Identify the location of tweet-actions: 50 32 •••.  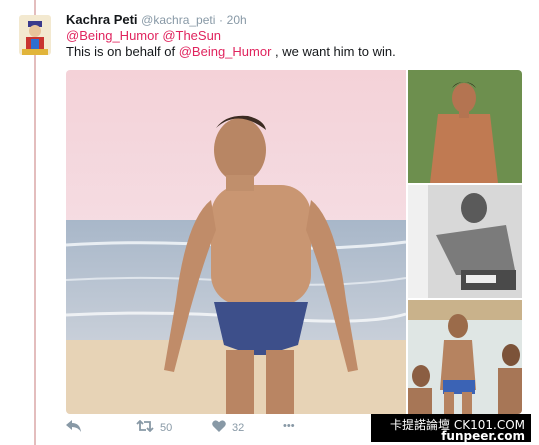
(216, 428).